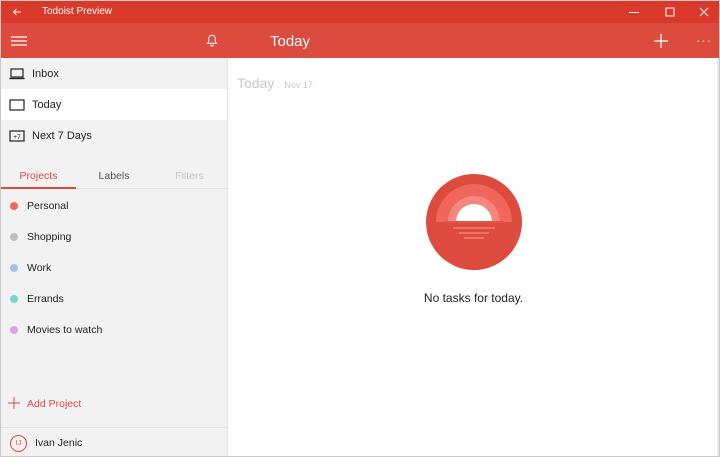 This screenshot has width=720, height=457. I want to click on project-item-work: Work, so click(114, 268).